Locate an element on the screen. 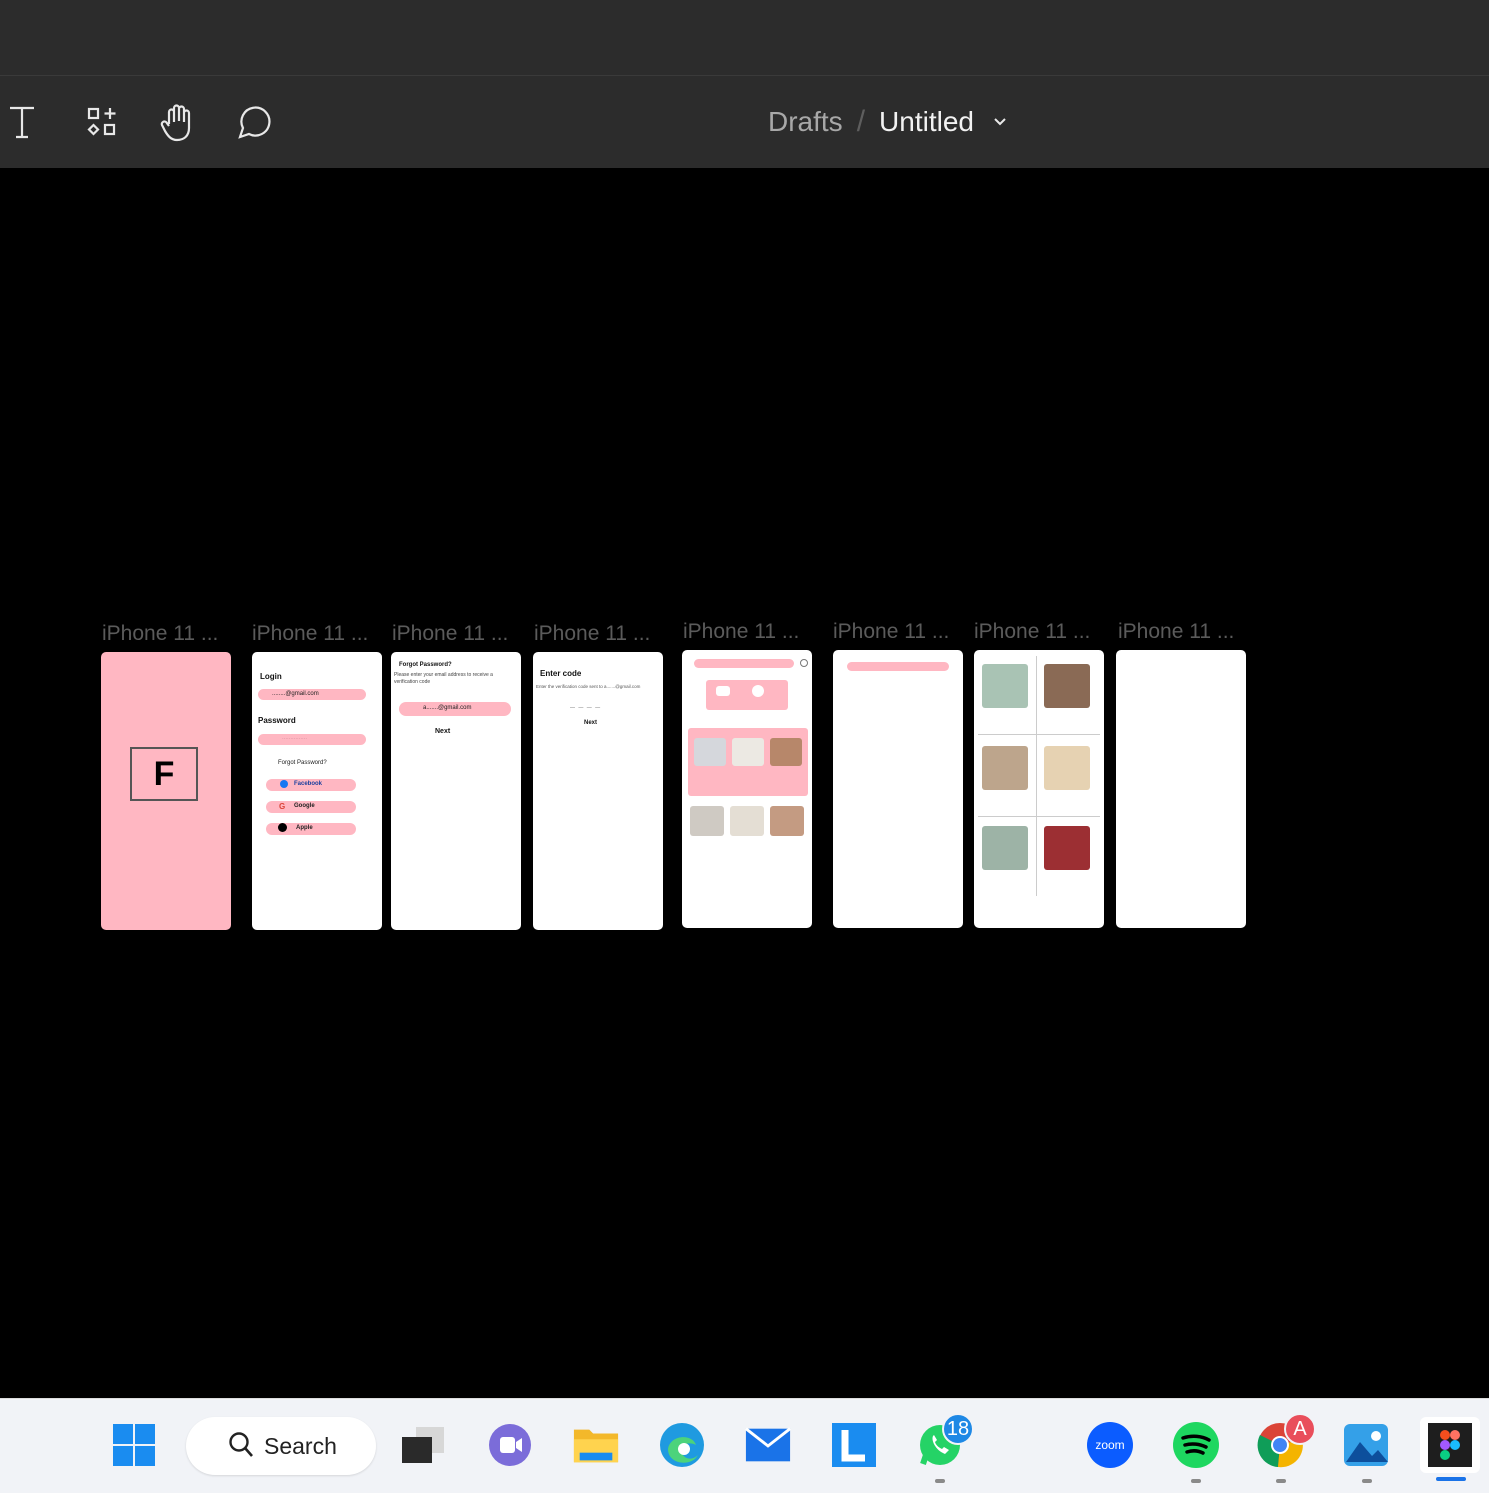  password-field is located at coordinates (312, 739).